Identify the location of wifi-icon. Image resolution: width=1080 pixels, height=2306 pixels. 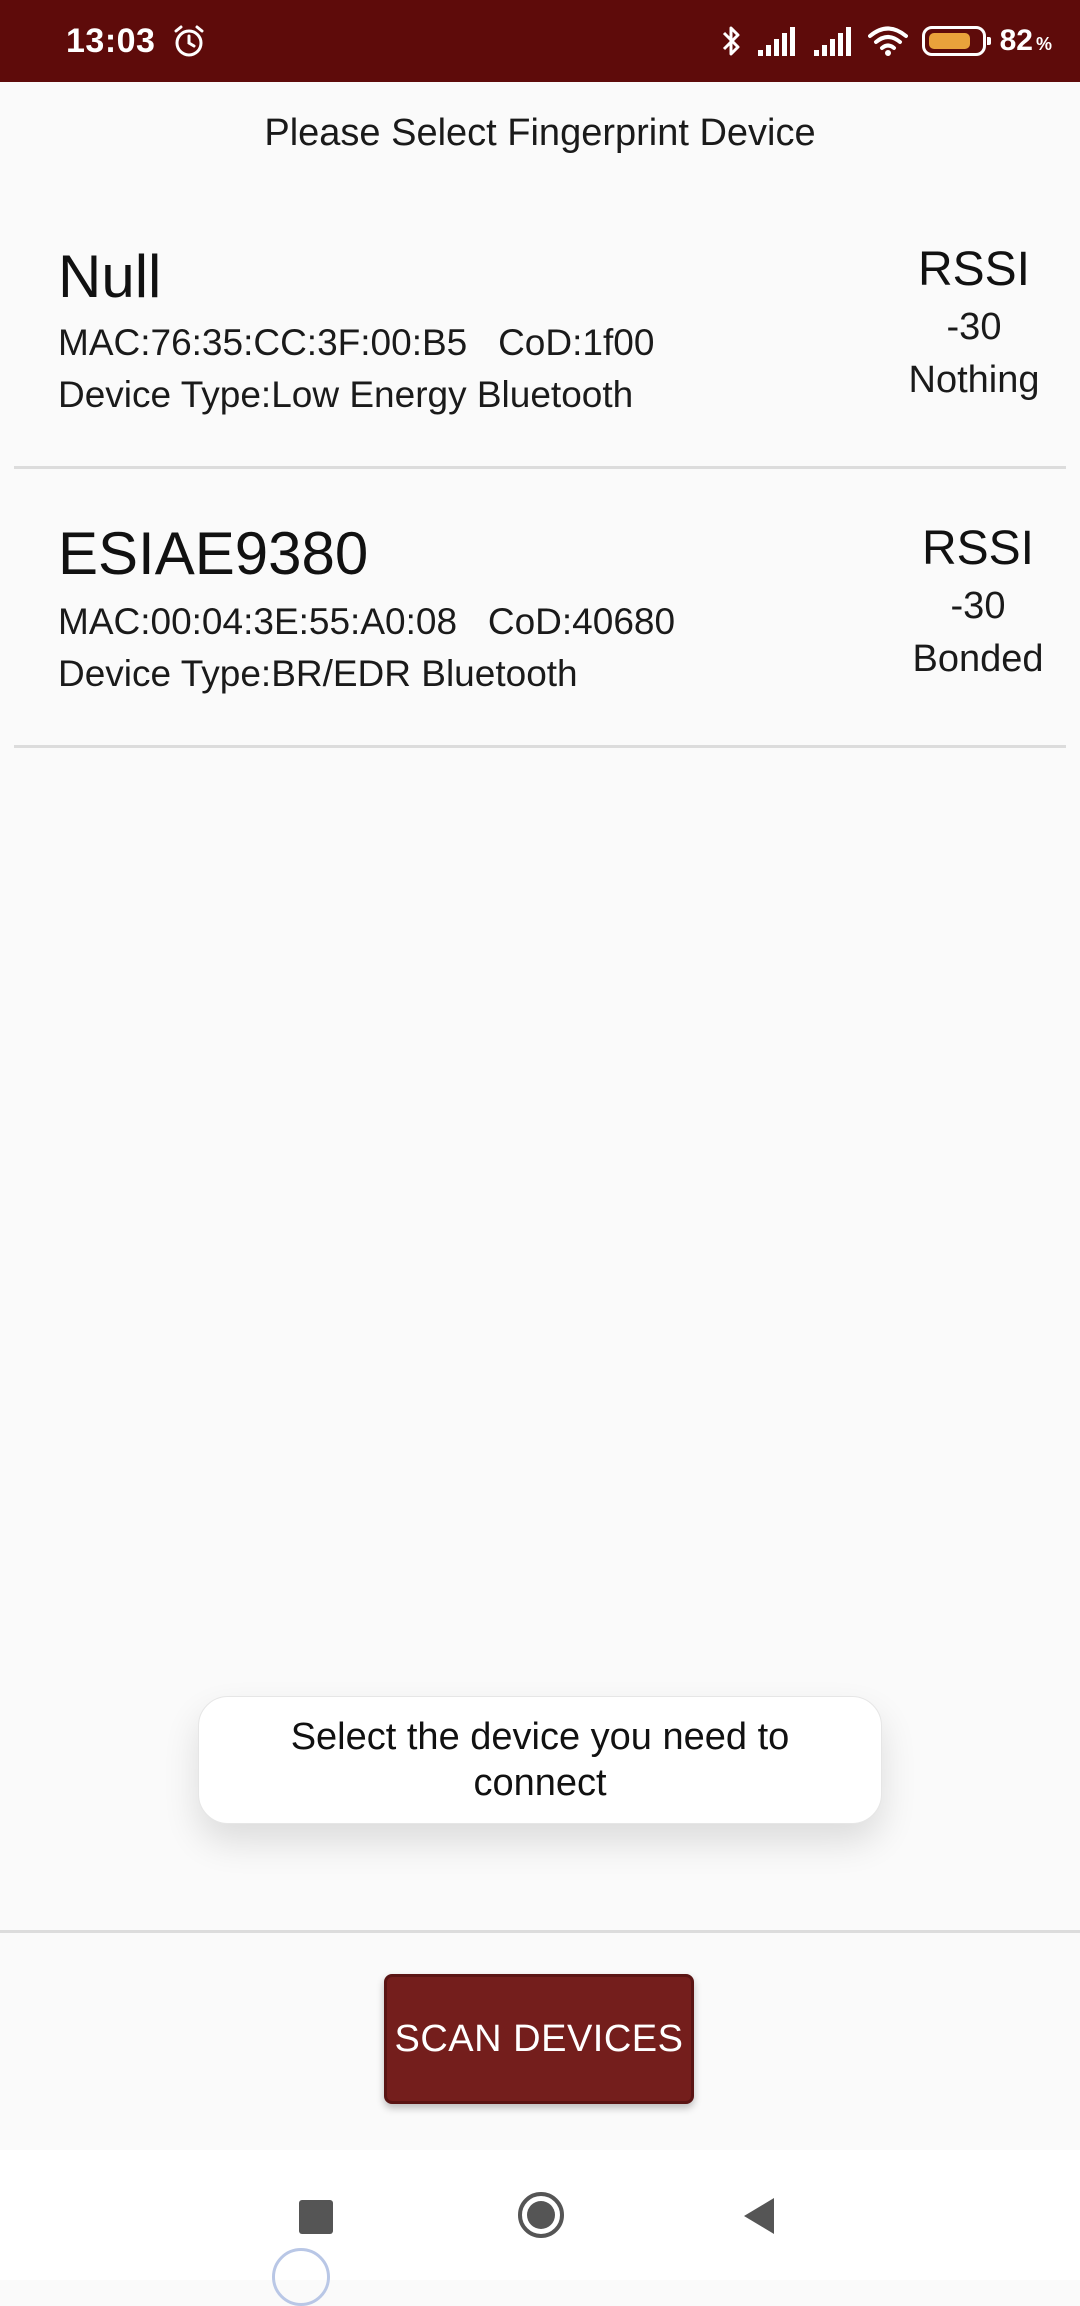
(887, 41).